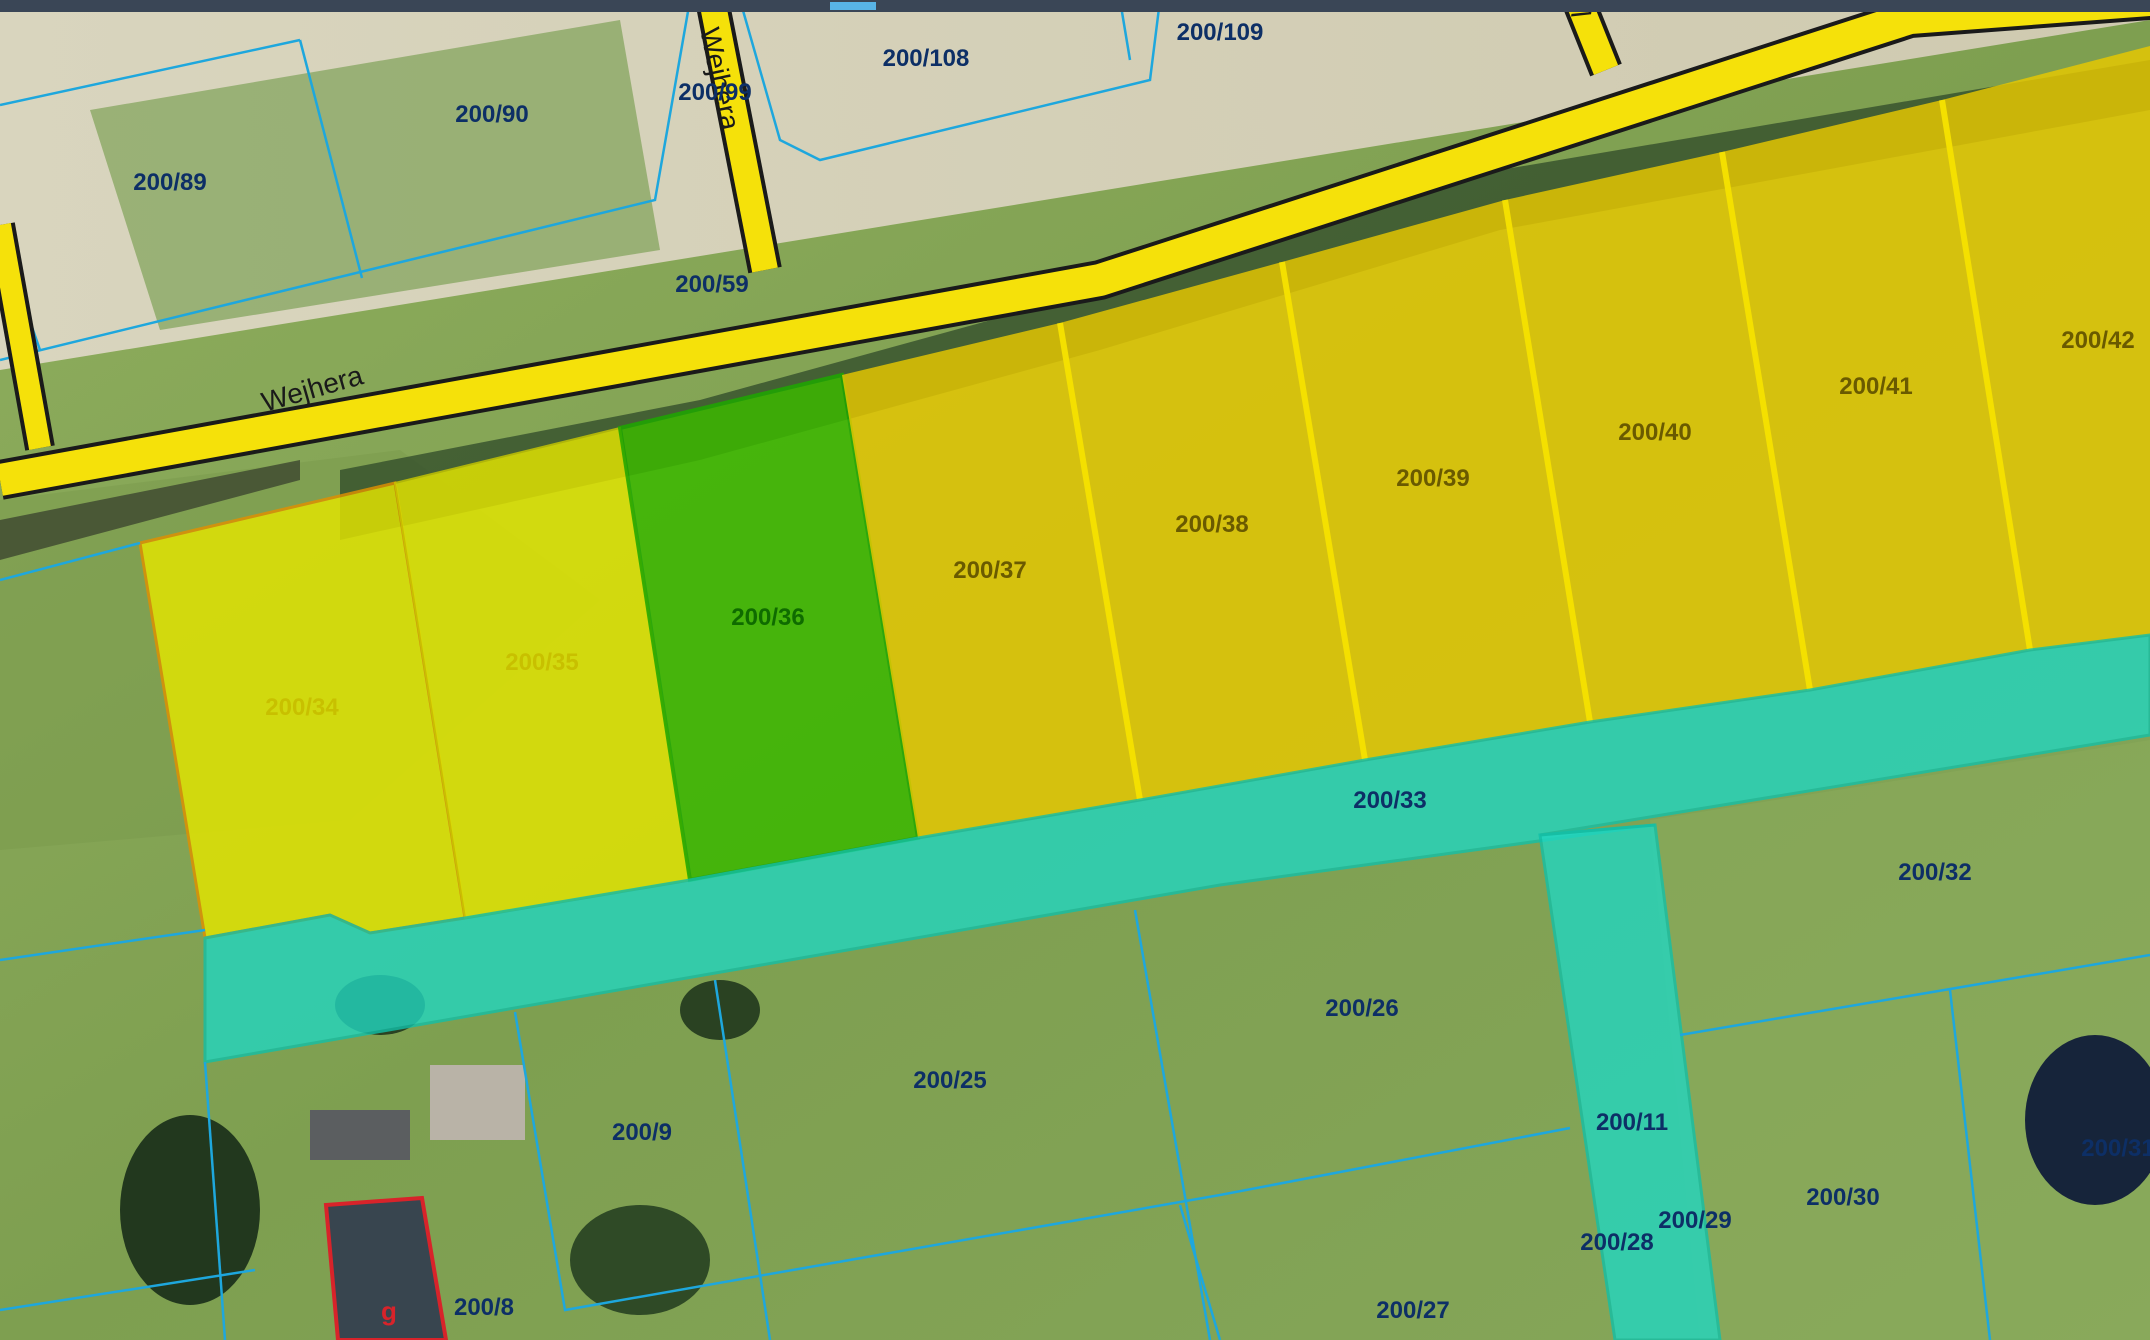 The image size is (2150, 1340). What do you see at coordinates (491, 114) in the screenshot?
I see `parcel-label: 200/90` at bounding box center [491, 114].